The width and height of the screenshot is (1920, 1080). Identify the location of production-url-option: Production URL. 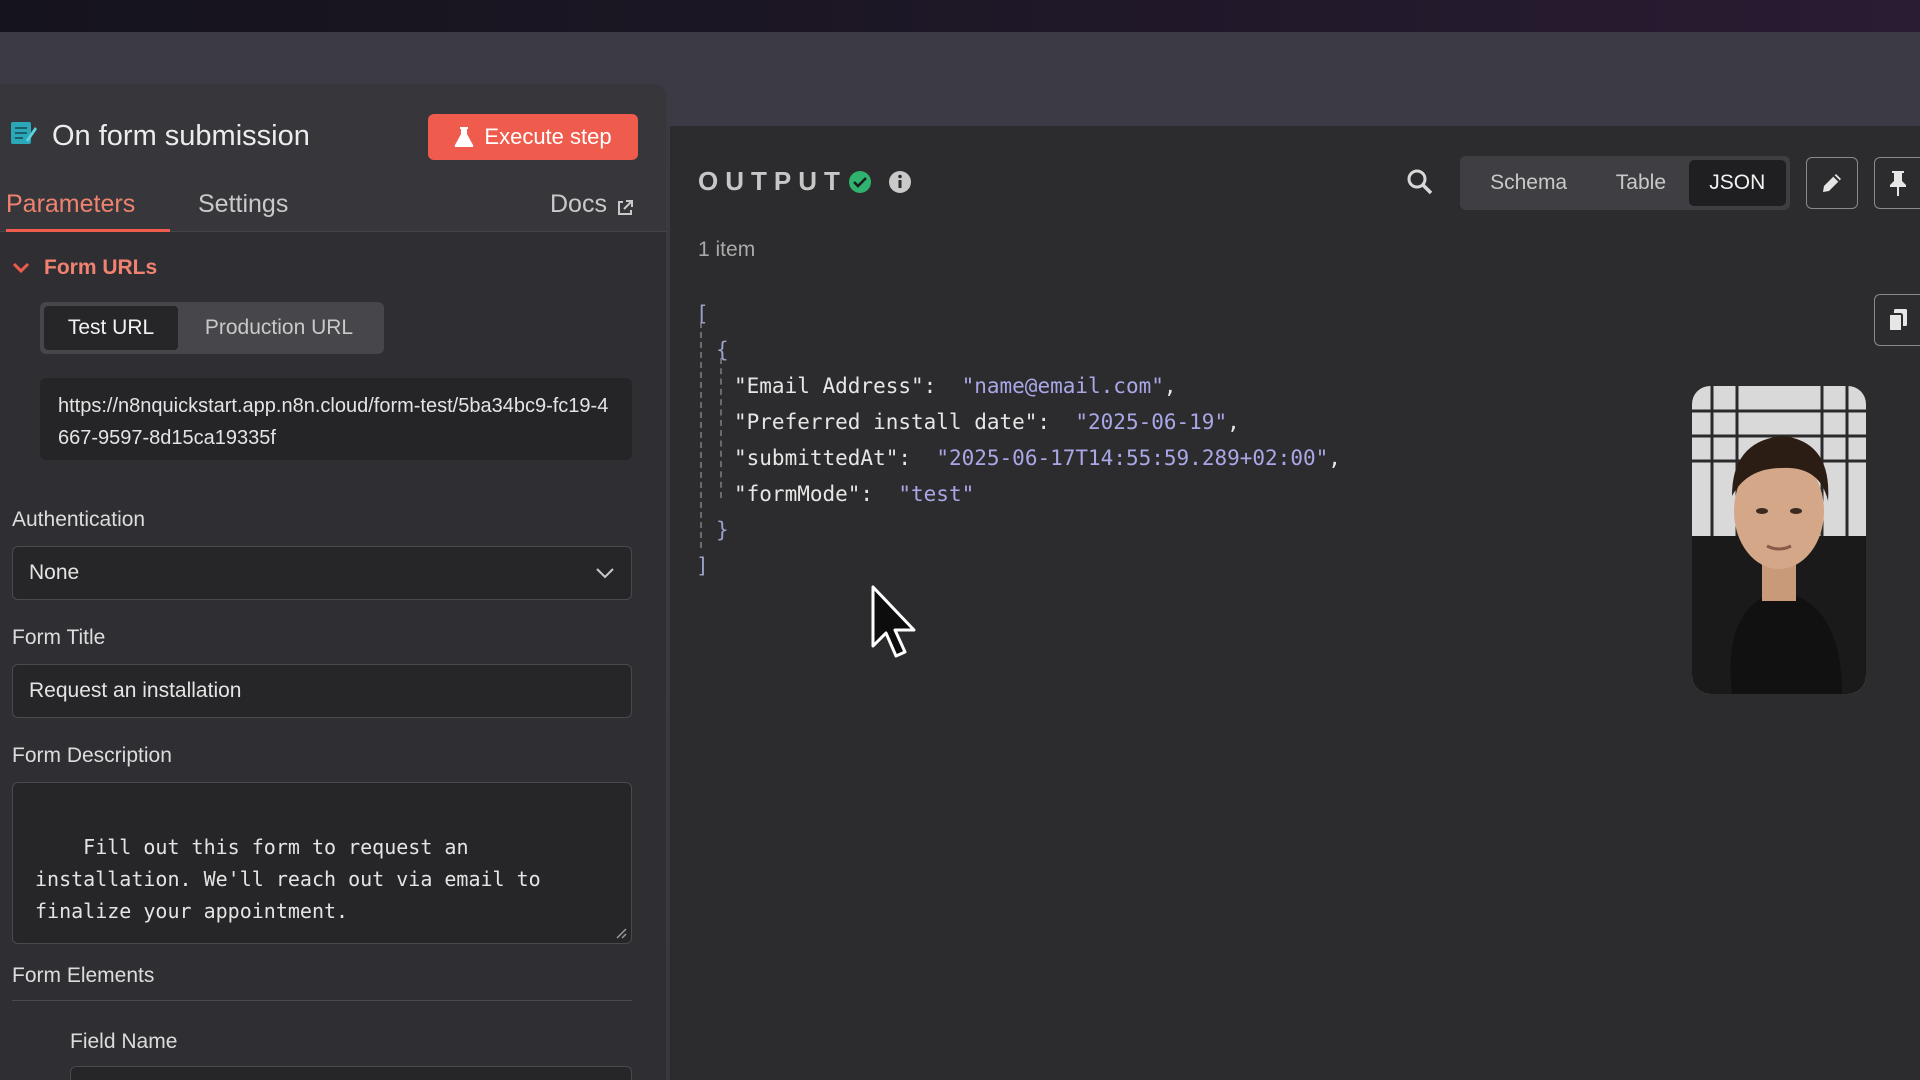
(279, 328).